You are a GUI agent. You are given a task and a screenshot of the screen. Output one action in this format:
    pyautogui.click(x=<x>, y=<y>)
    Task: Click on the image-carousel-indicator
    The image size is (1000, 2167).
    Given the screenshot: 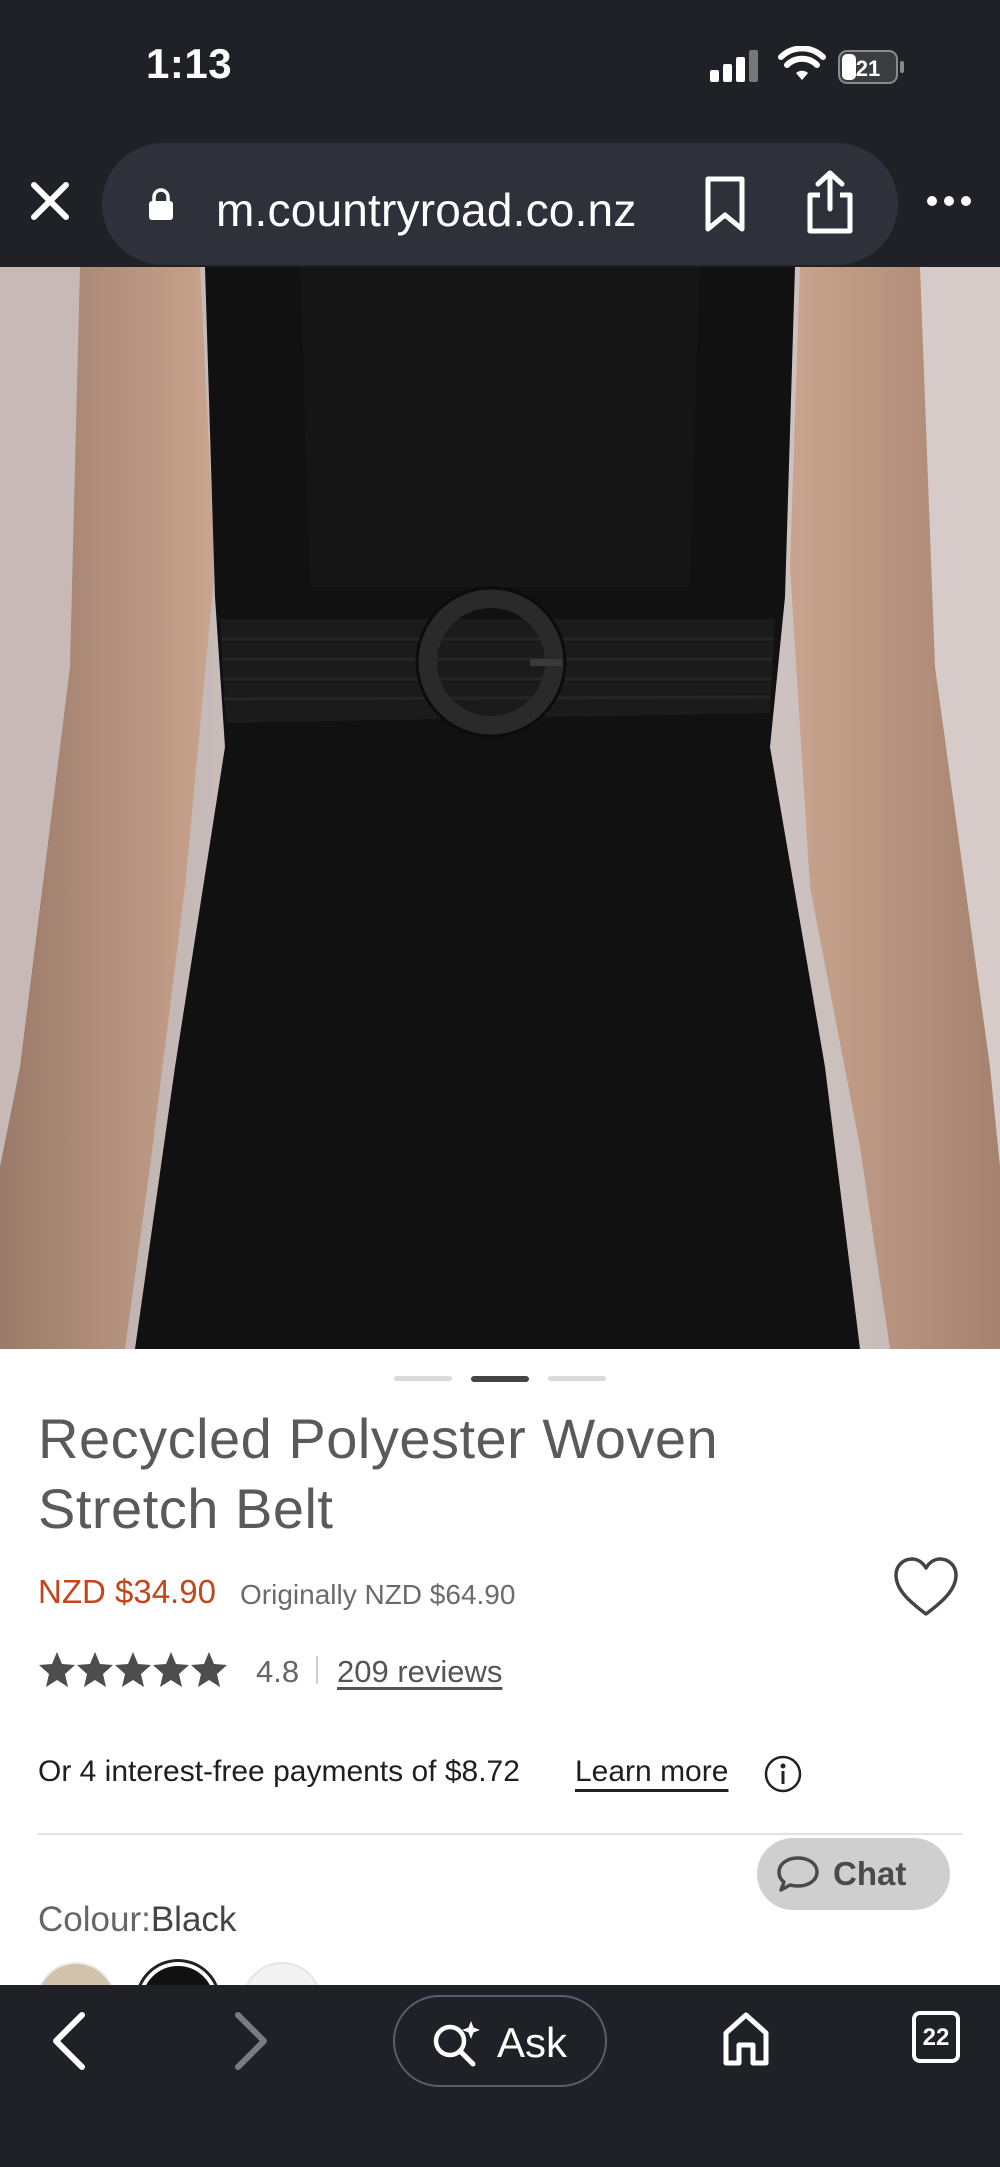 What is the action you would take?
    pyautogui.click(x=500, y=1379)
    